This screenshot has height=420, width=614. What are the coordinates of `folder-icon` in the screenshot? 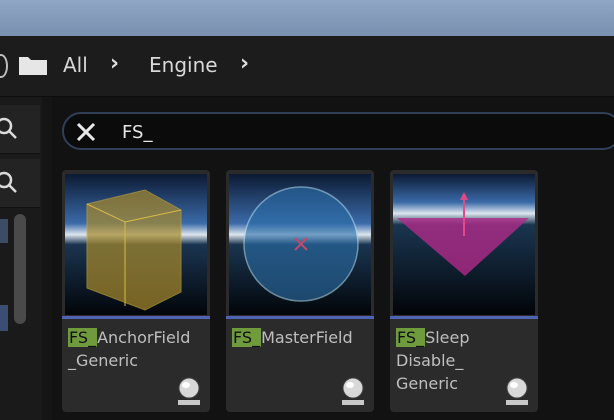 It's located at (33, 65).